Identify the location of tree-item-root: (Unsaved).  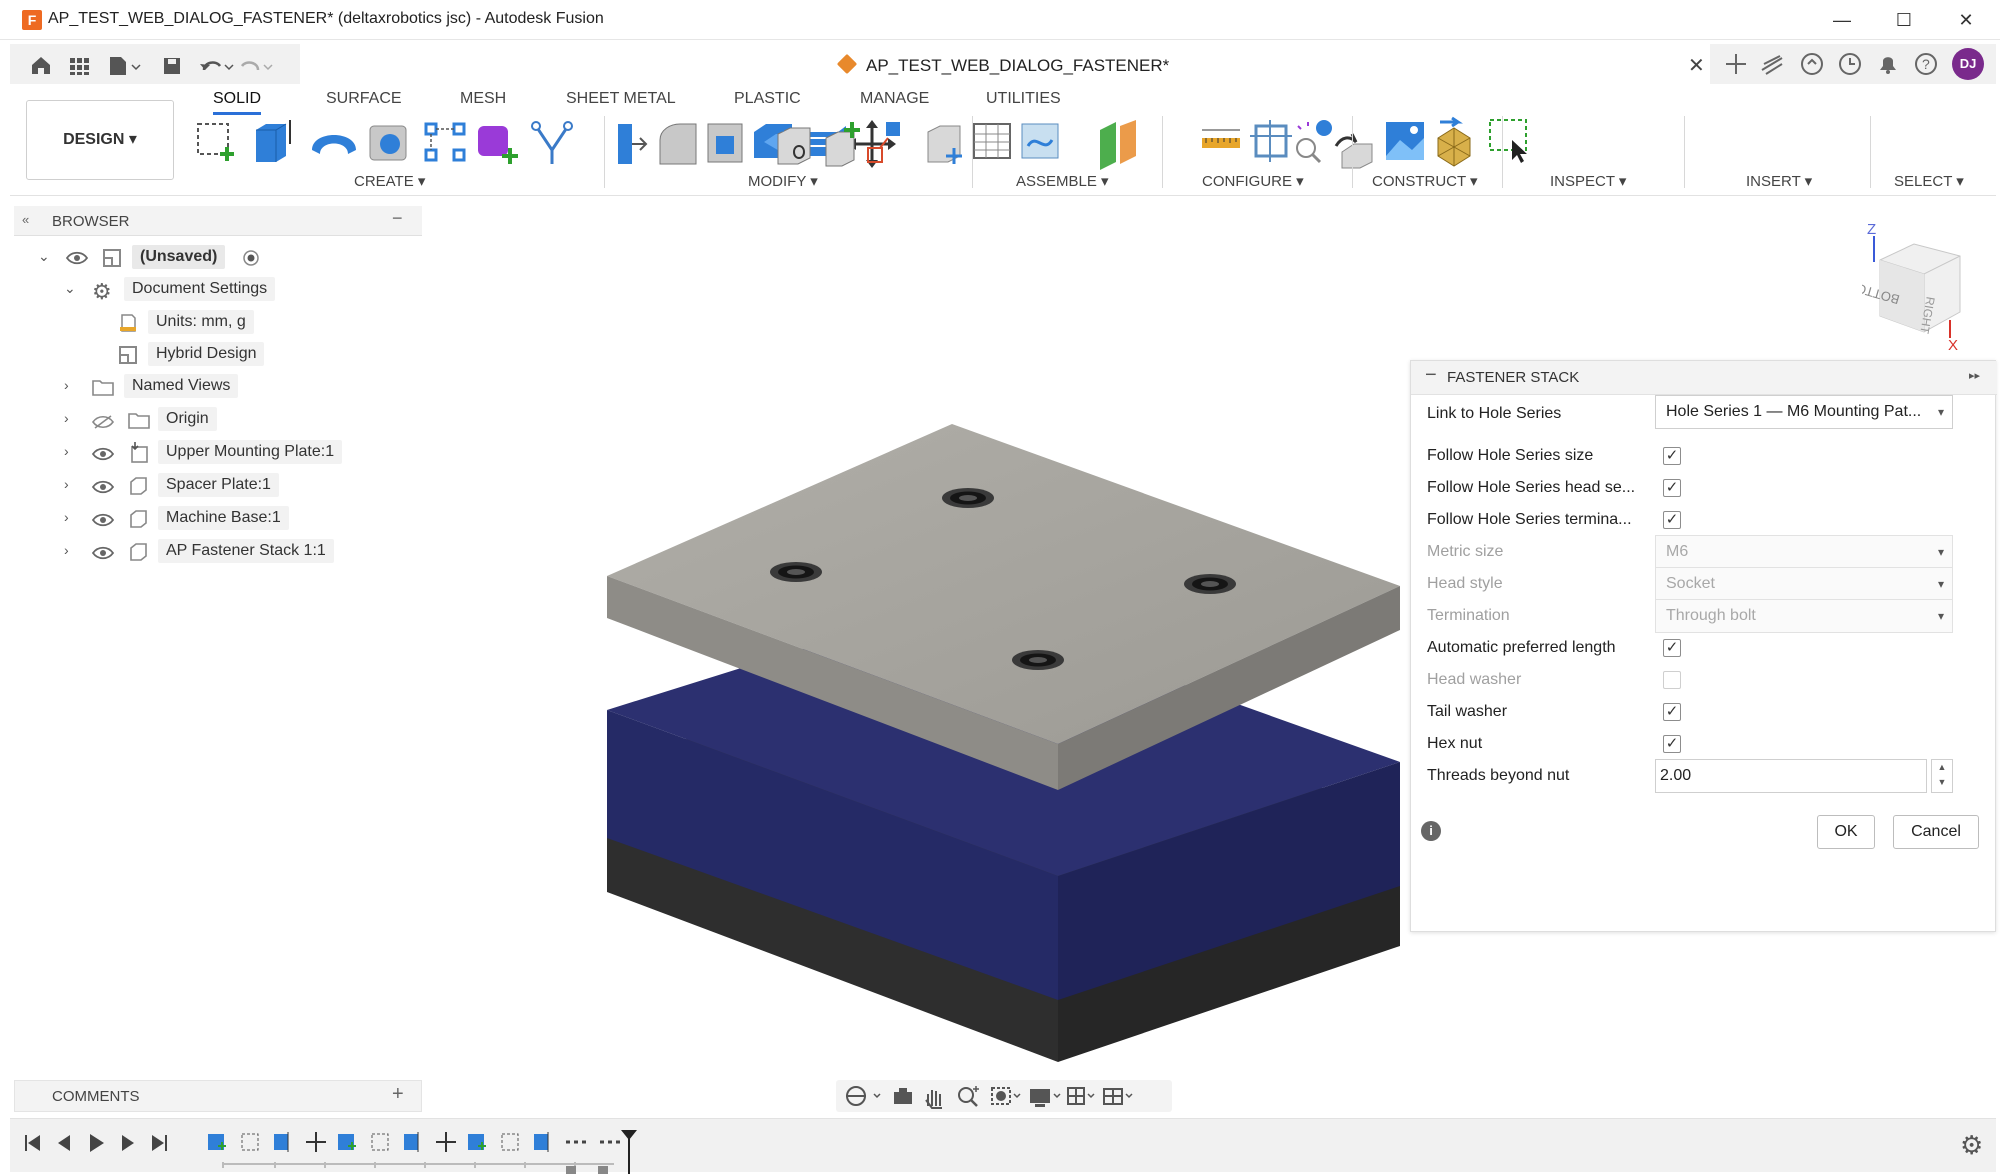
(179, 257).